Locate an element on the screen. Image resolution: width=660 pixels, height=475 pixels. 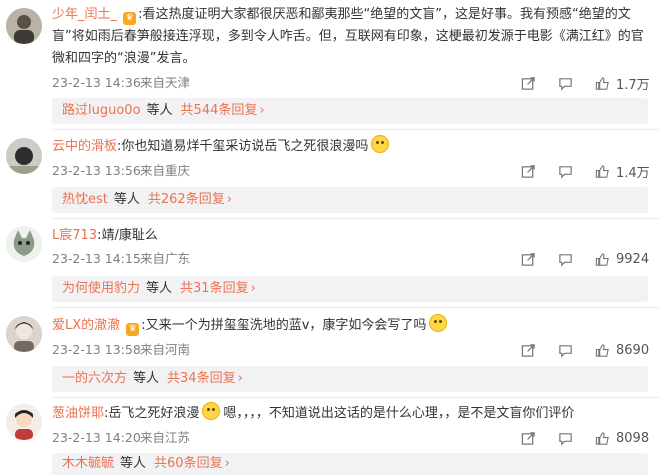
reply-summary: 为何使用豹力 等人 共31条回复 › is located at coordinates (350, 289).